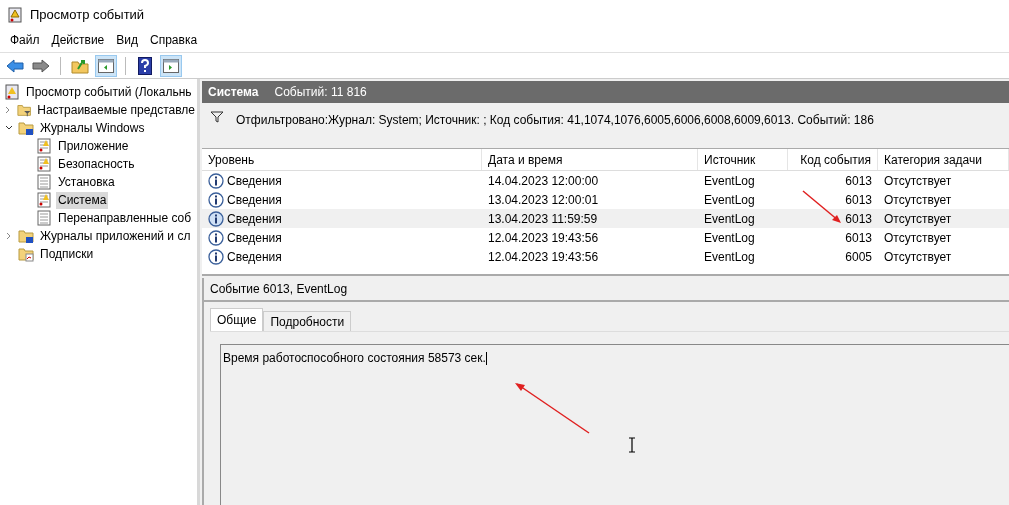 The width and height of the screenshot is (1009, 505). What do you see at coordinates (96, 164) in the screenshot?
I see `tree-item: Безопасность` at bounding box center [96, 164].